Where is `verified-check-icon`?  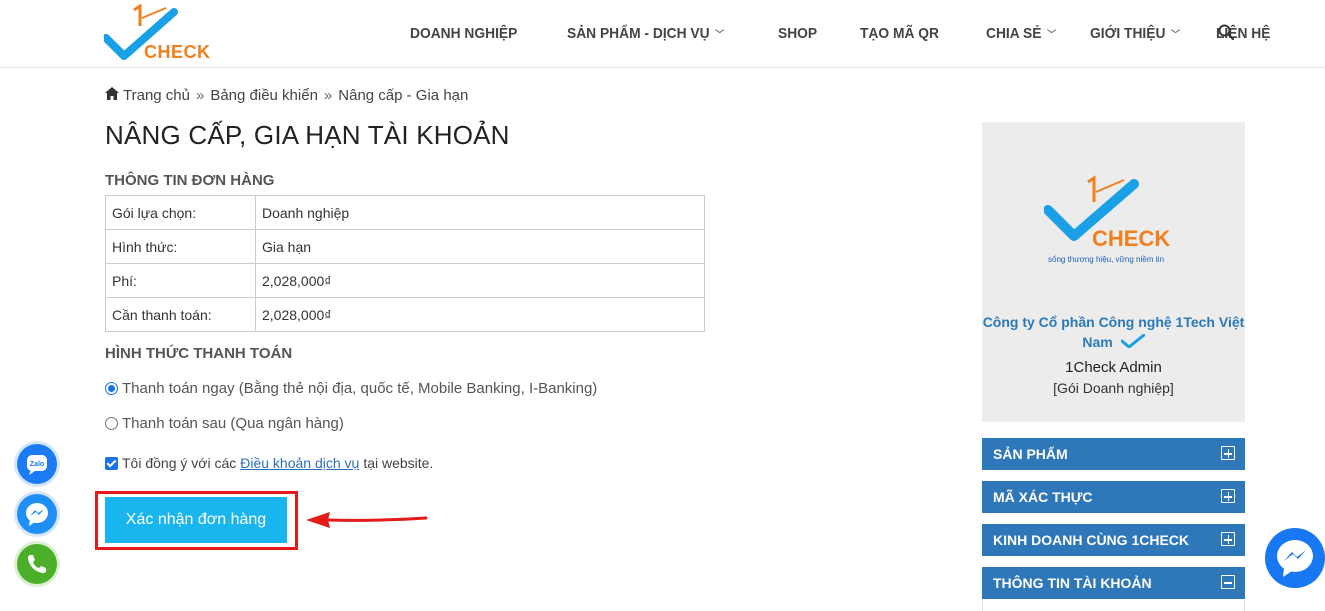
verified-check-icon is located at coordinates (1133, 343).